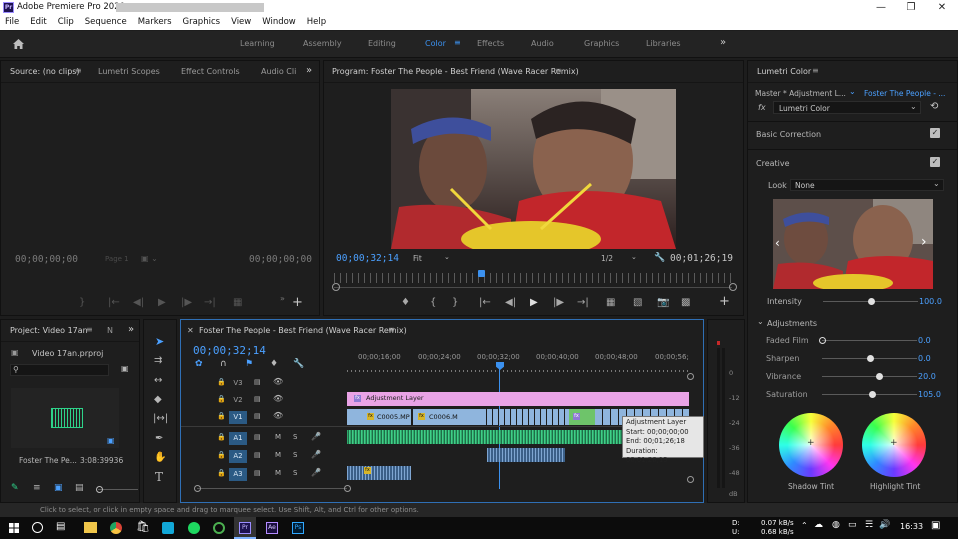  Describe the element at coordinates (278, 473) in the screenshot. I see `mute-button: M` at that location.